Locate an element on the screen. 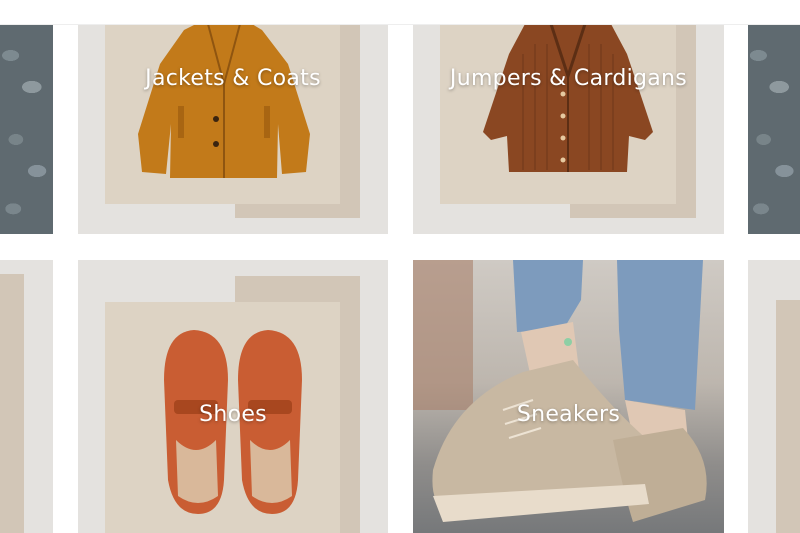 This screenshot has width=800, height=533. category-label: Jackets & Coats is located at coordinates (233, 78).